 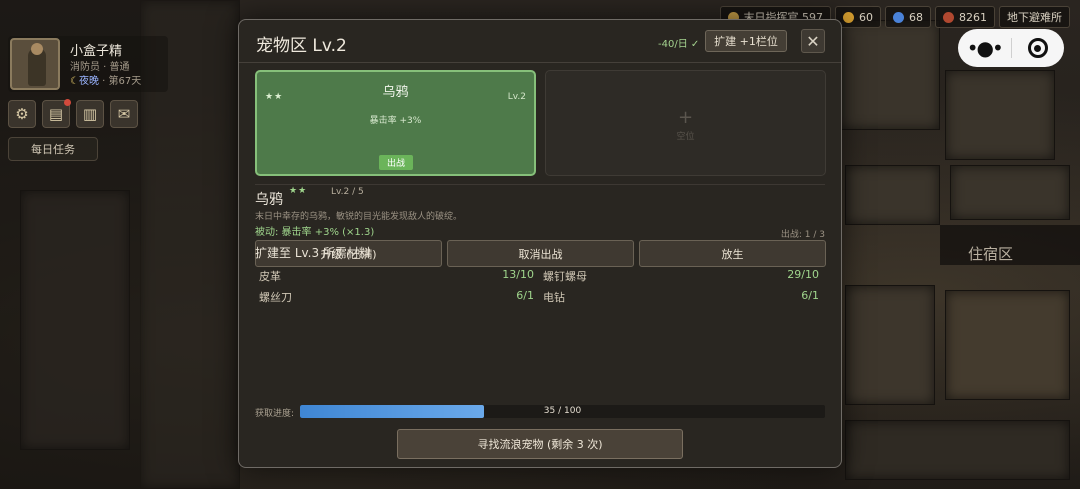 I want to click on location-button: 地下避难所, so click(x=1034, y=17).